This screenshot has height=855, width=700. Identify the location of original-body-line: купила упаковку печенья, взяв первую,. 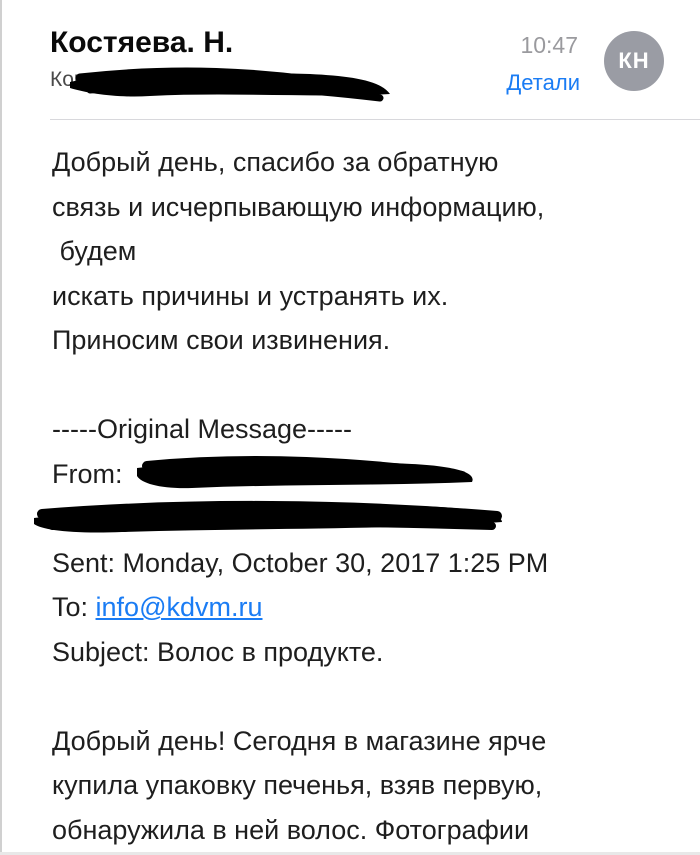
(297, 785).